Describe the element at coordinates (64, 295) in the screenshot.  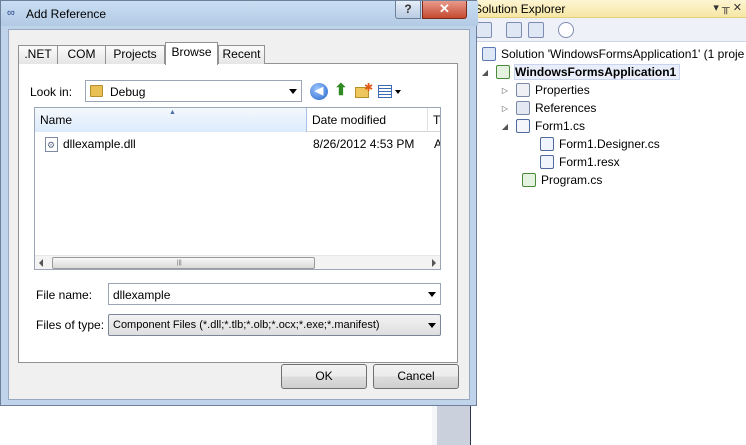
I see `file-name-label: File name:` at that location.